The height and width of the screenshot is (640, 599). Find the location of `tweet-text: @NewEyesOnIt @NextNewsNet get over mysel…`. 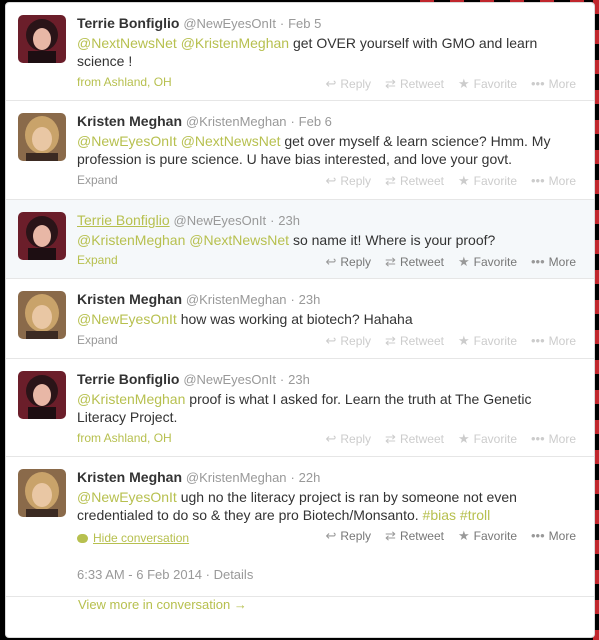

tweet-text: @NewEyesOnIt @NextNewsNet get over mysel… is located at coordinates (329, 150).